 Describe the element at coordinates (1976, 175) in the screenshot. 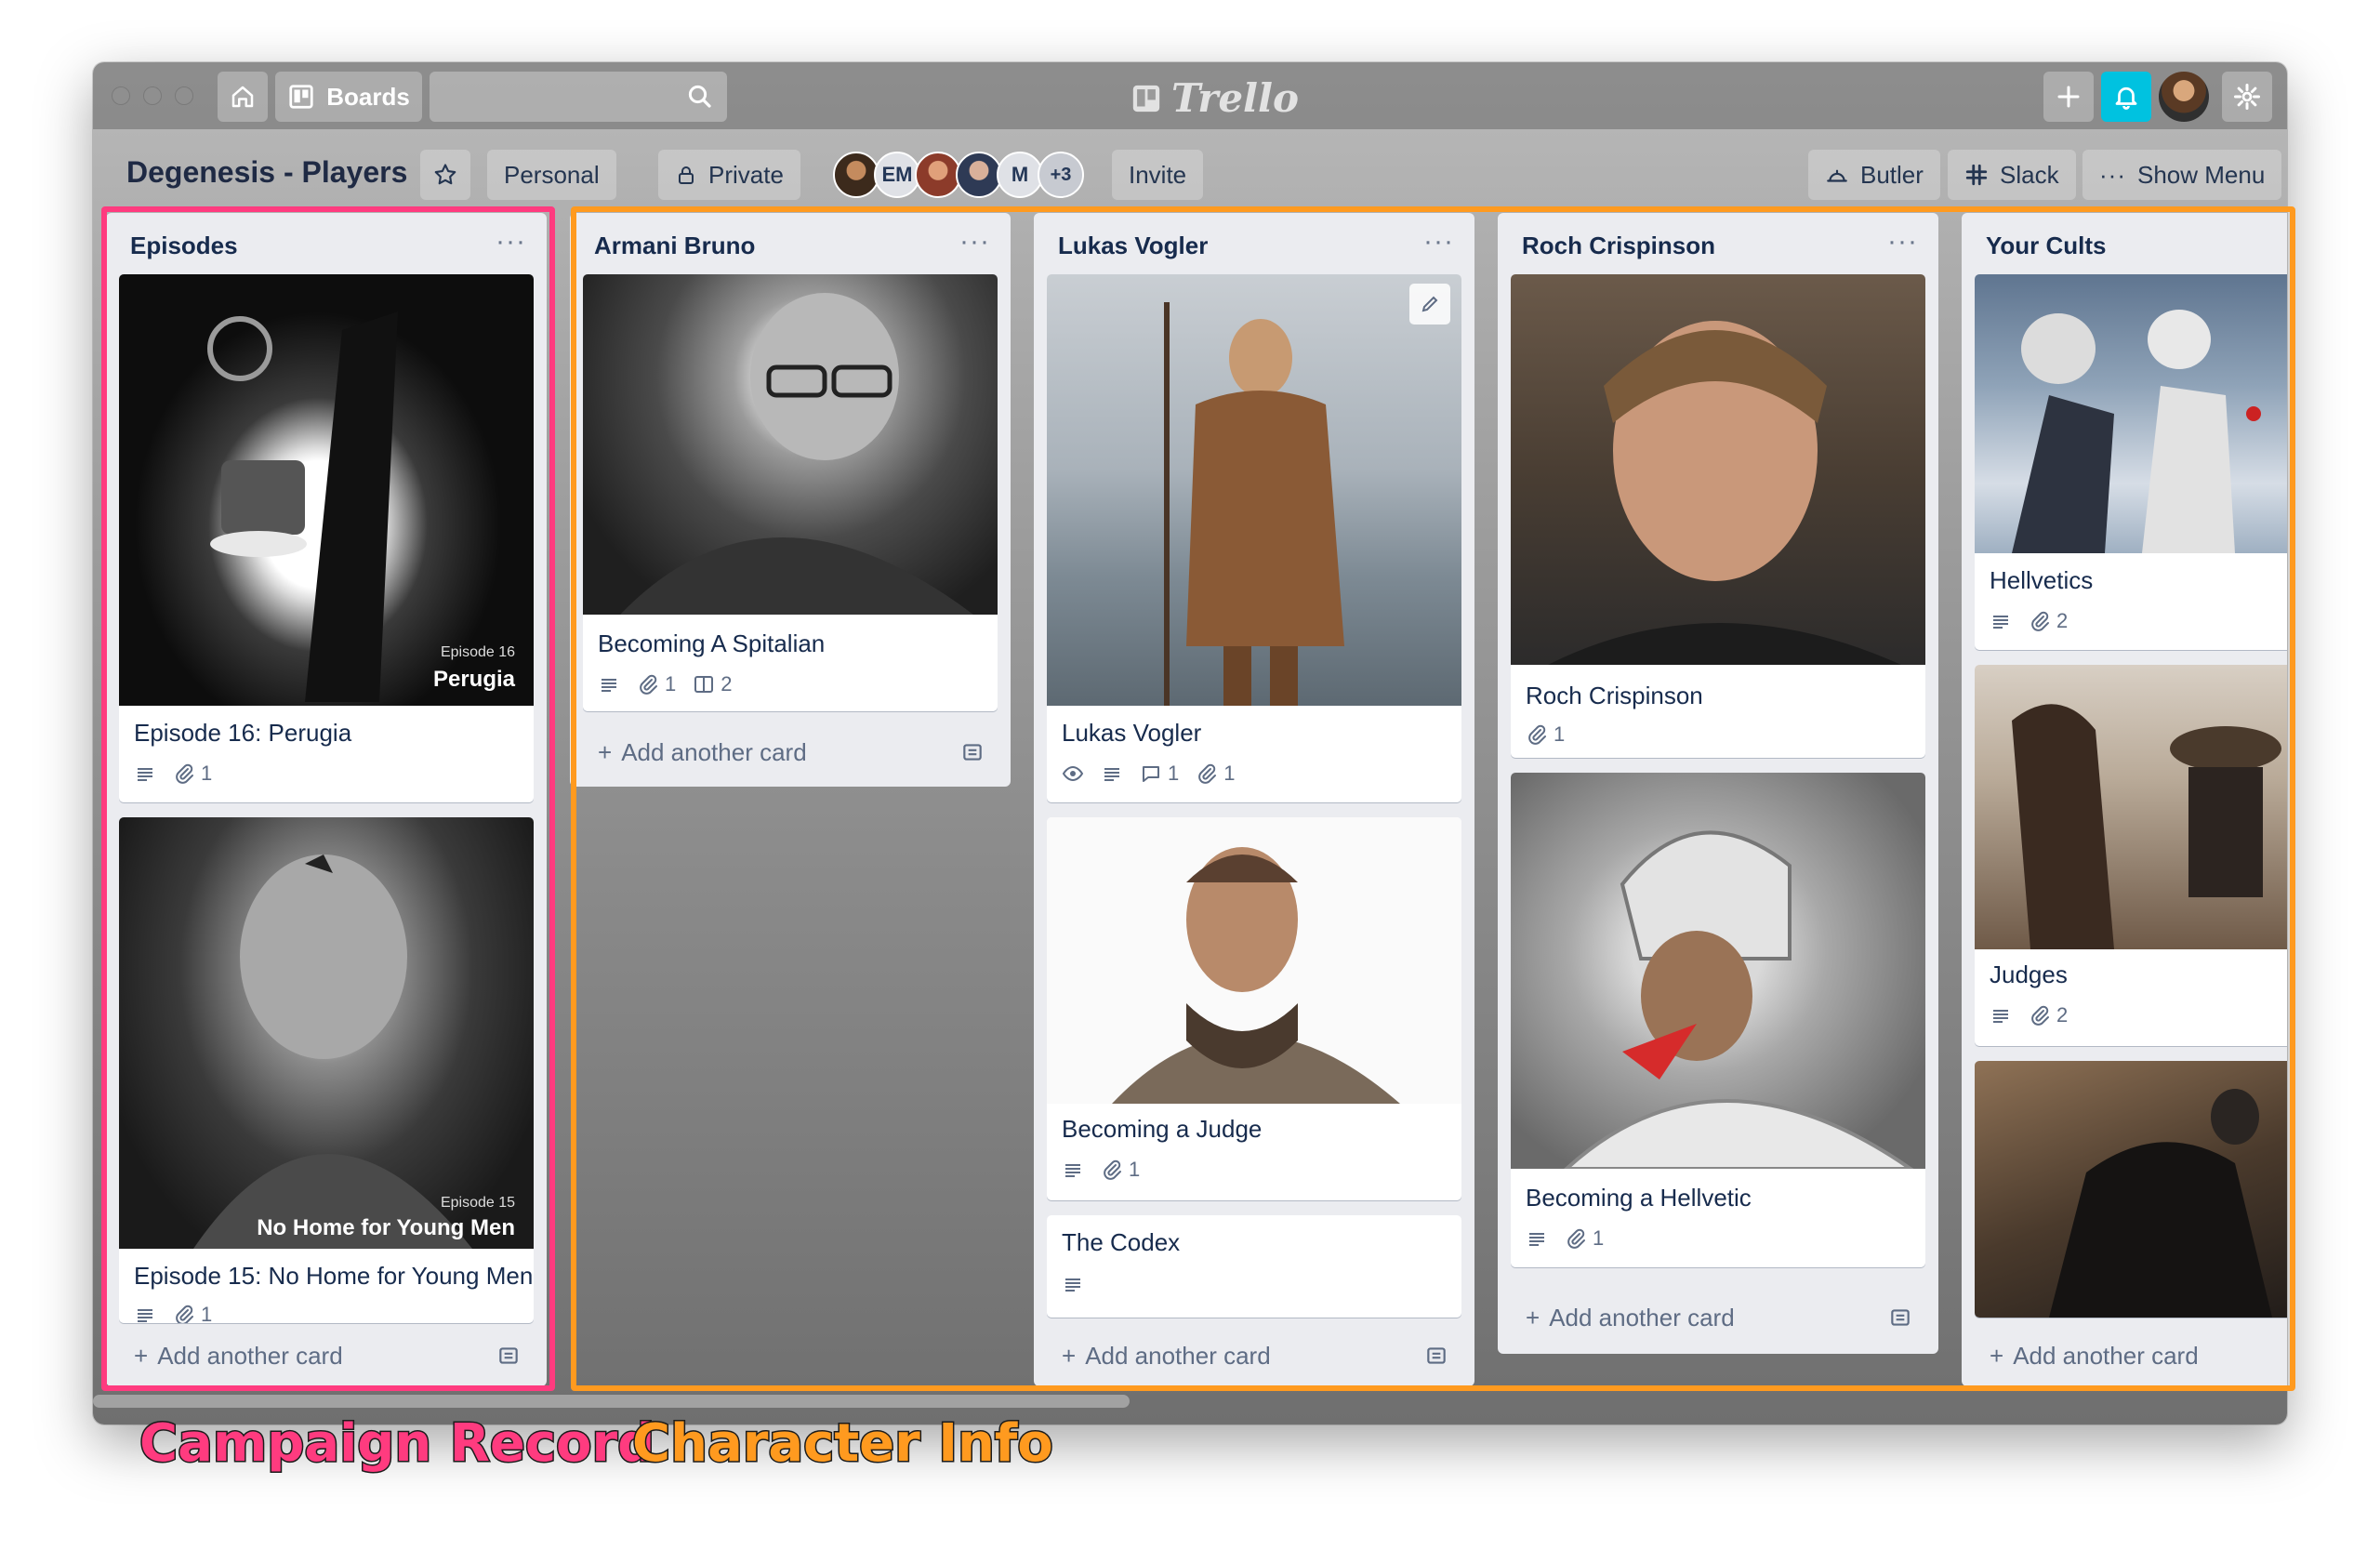

I see `slack-icon` at that location.